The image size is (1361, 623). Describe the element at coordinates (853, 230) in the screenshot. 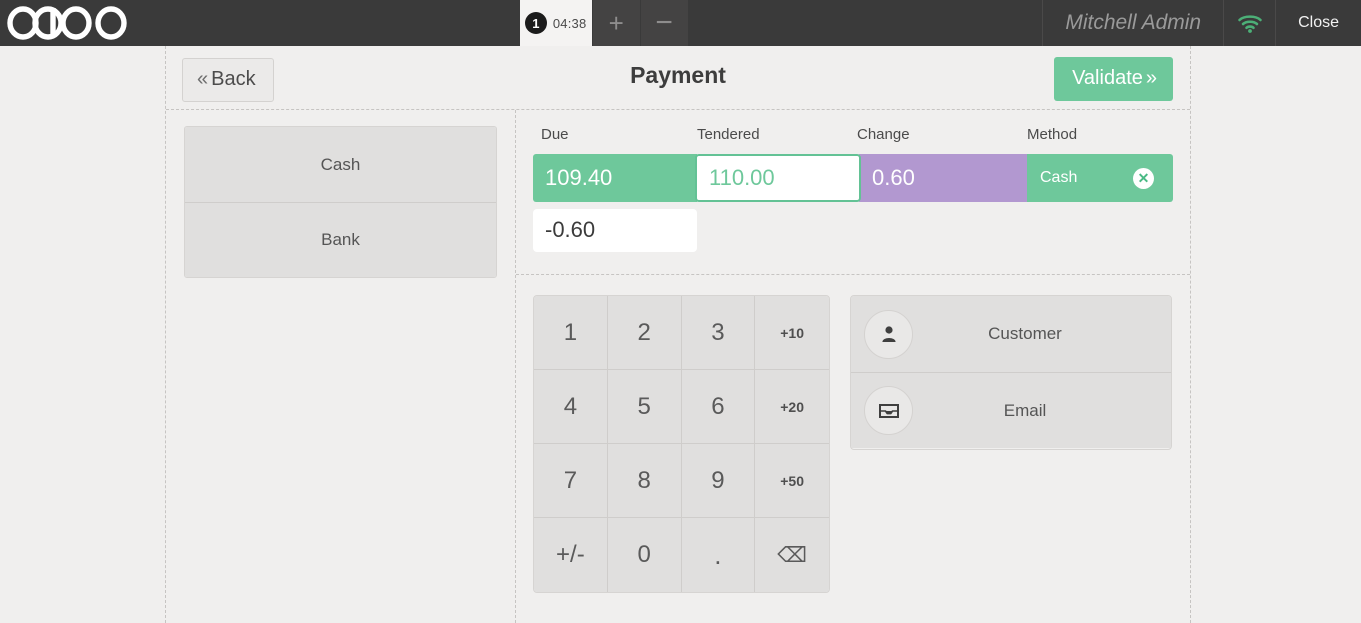

I see `payment-remaining-row: -0.60` at that location.